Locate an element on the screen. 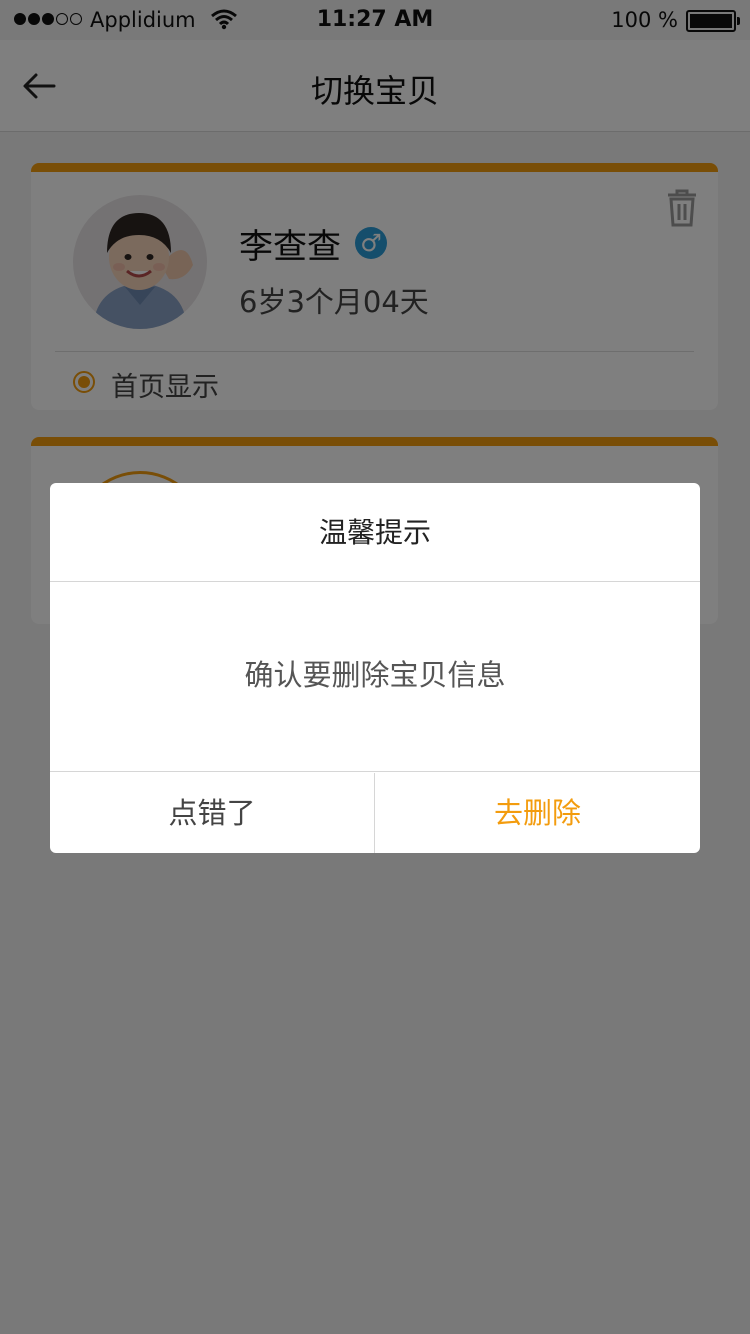  dialog-title: 温馨提示 is located at coordinates (375, 532).